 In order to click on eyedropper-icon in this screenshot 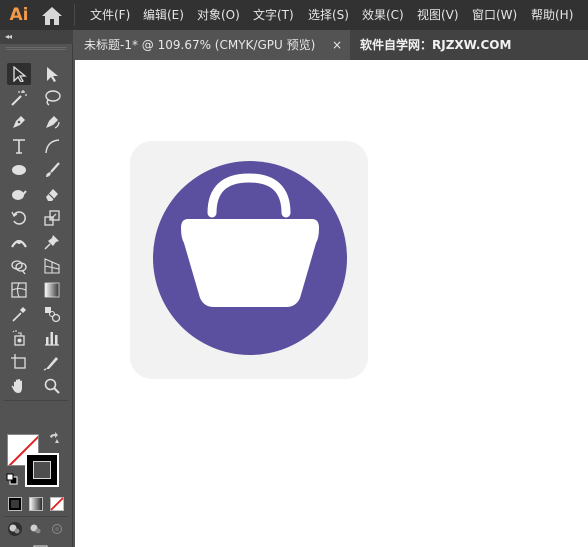, I will do `click(19, 314)`.